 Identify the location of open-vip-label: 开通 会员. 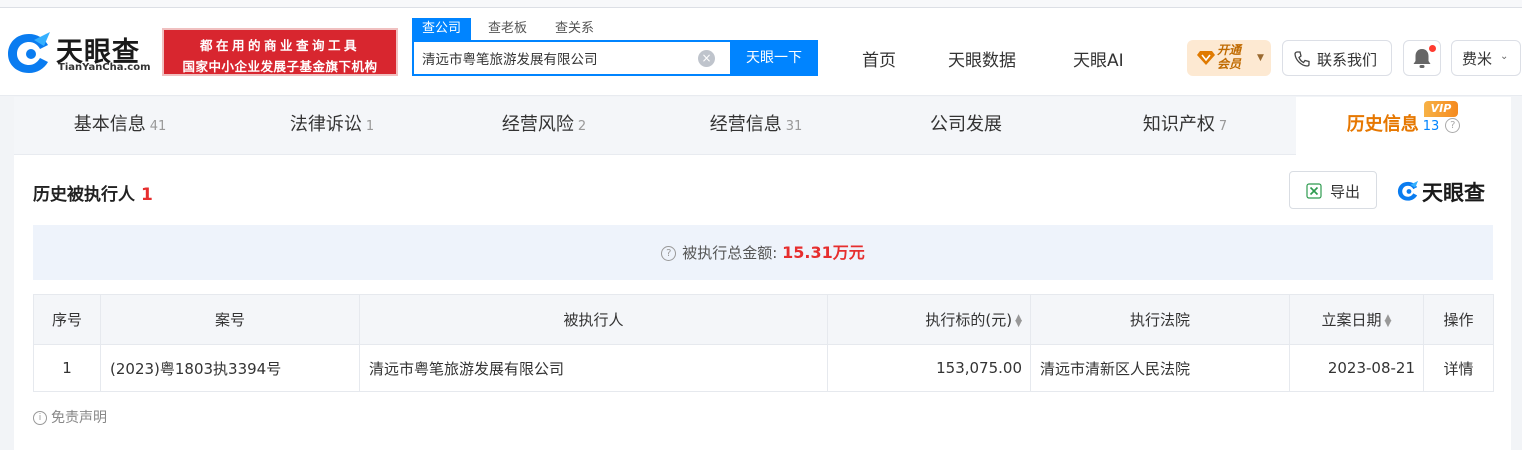
(1229, 57).